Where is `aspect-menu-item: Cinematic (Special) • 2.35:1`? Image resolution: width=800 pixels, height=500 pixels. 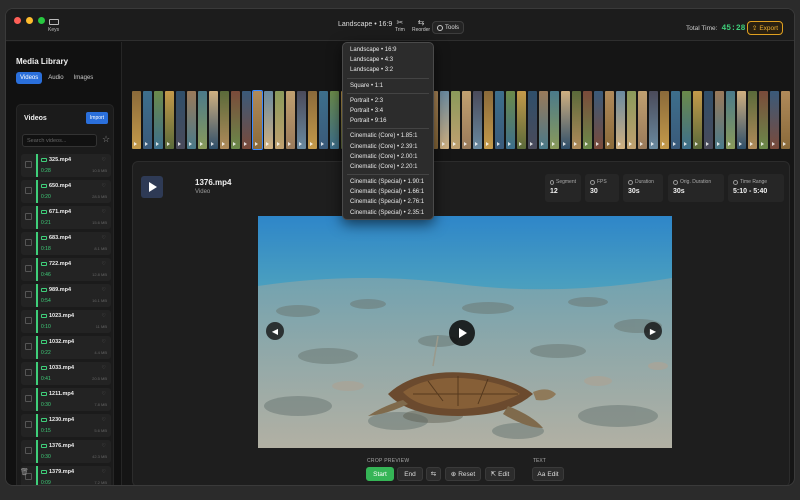
aspect-menu-item: Cinematic (Special) • 2.35:1 is located at coordinates (388, 213).